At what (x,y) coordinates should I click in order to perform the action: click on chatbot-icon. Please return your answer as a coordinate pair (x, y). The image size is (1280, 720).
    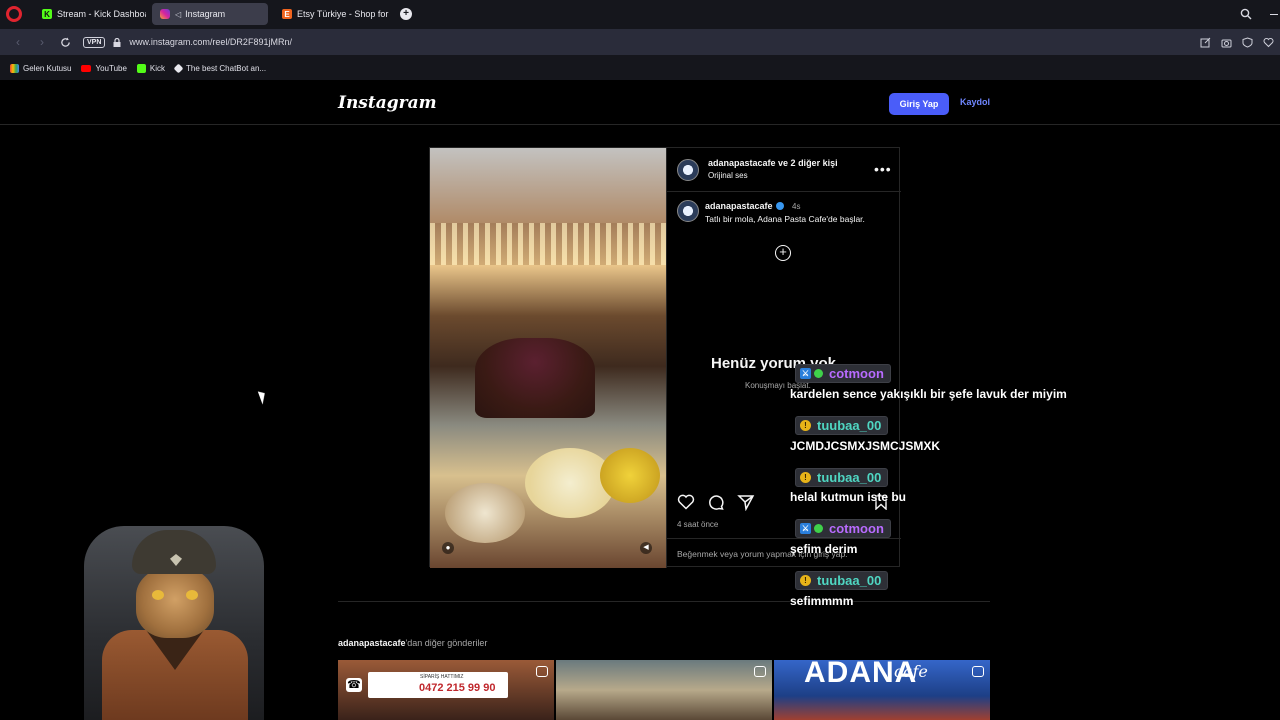
    Looking at the image, I should click on (178, 68).